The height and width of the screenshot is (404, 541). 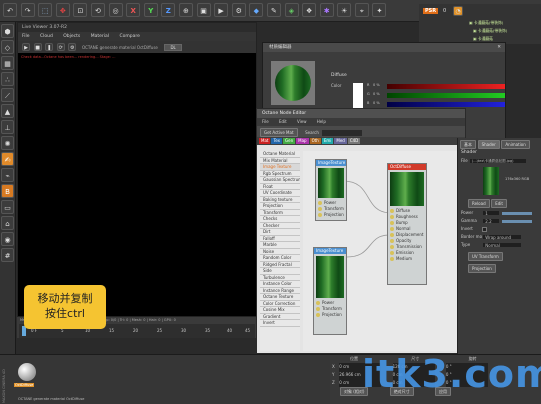 What do you see at coordinates (173, 47) in the screenshot?
I see `lv-select: DL` at bounding box center [173, 47].